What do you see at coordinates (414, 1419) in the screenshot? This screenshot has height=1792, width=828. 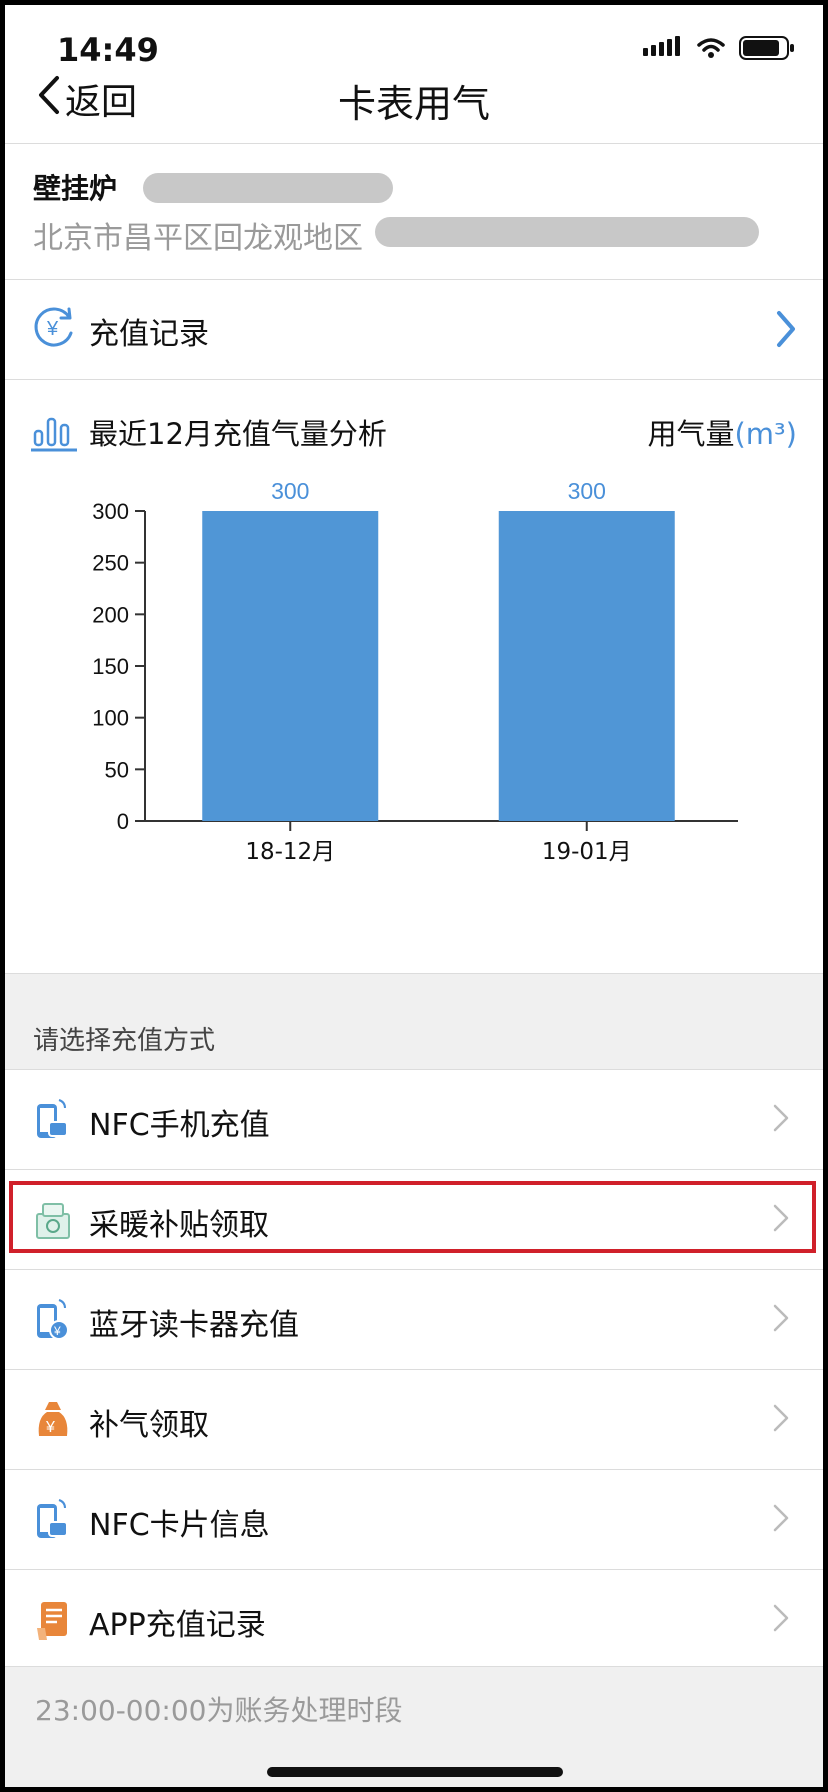 I see `menu-item-gas-supplement: ¥ 补气领取` at bounding box center [414, 1419].